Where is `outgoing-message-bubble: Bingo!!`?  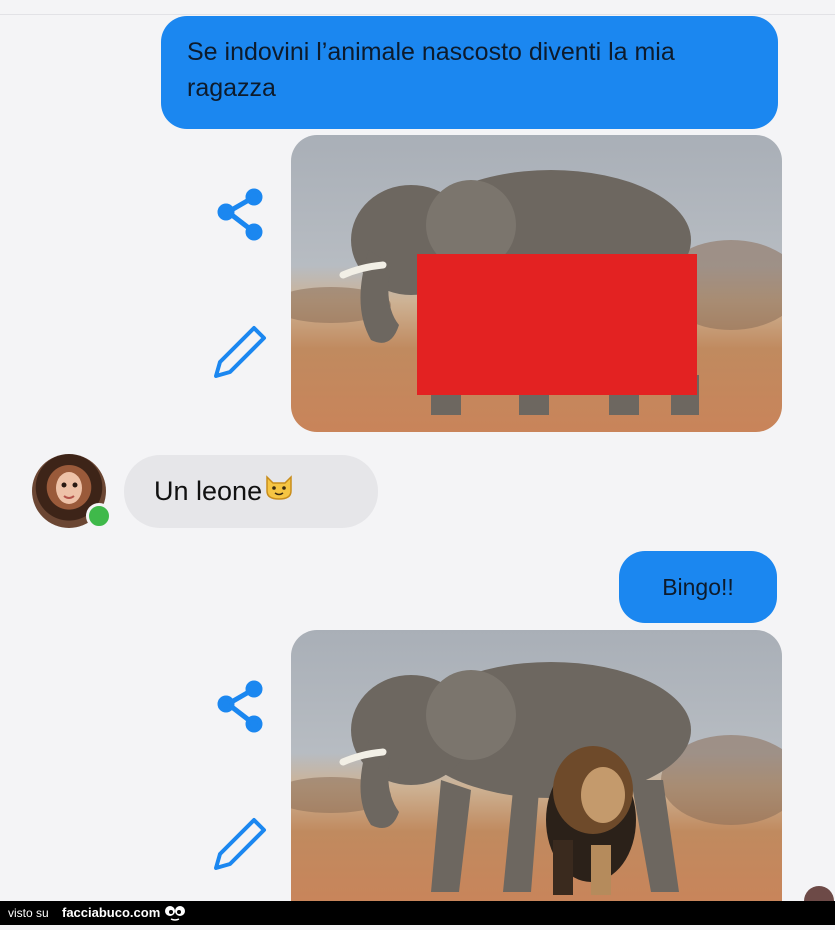
outgoing-message-bubble: Bingo!! is located at coordinates (698, 587).